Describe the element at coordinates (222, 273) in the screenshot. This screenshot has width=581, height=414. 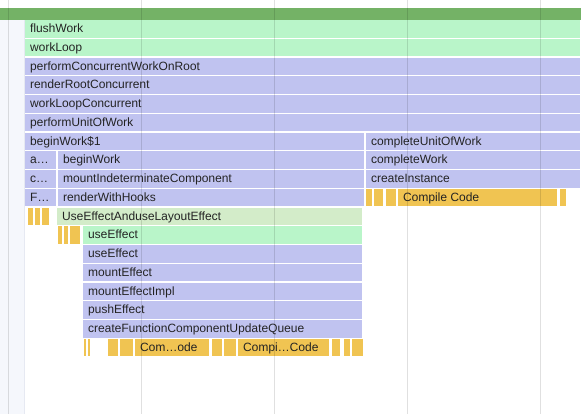
I see `flame-frame: mountEffect` at that location.